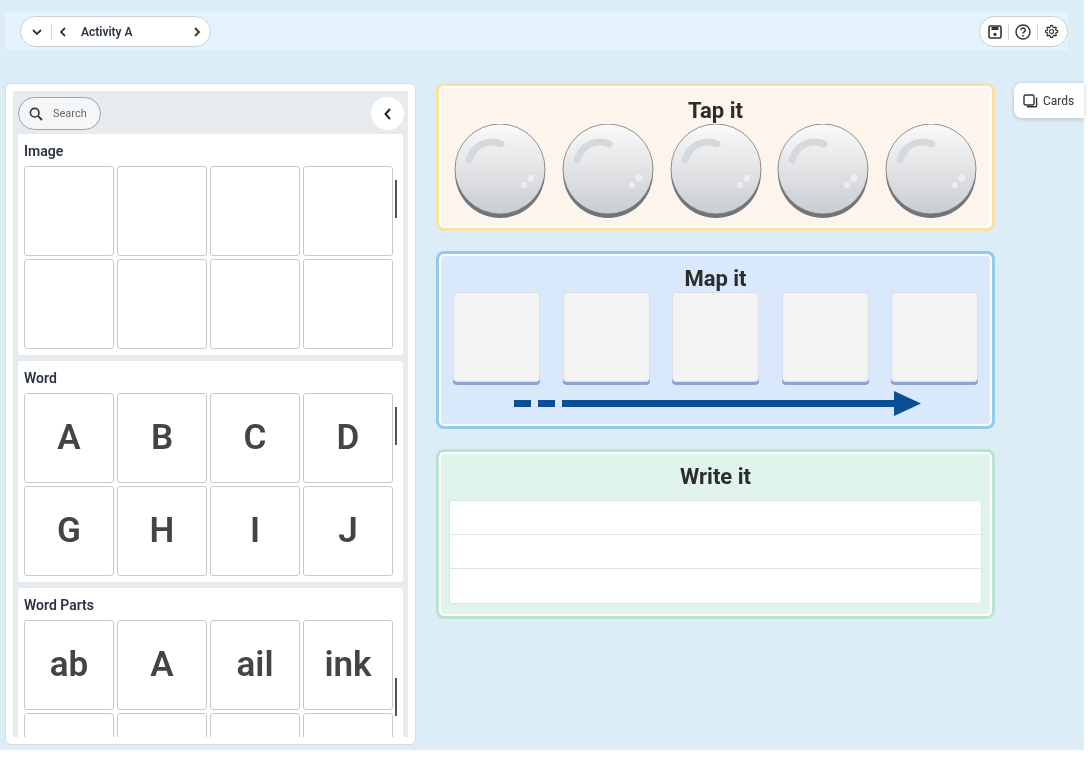 The width and height of the screenshot is (1088, 758). I want to click on help-button, so click(1023, 31).